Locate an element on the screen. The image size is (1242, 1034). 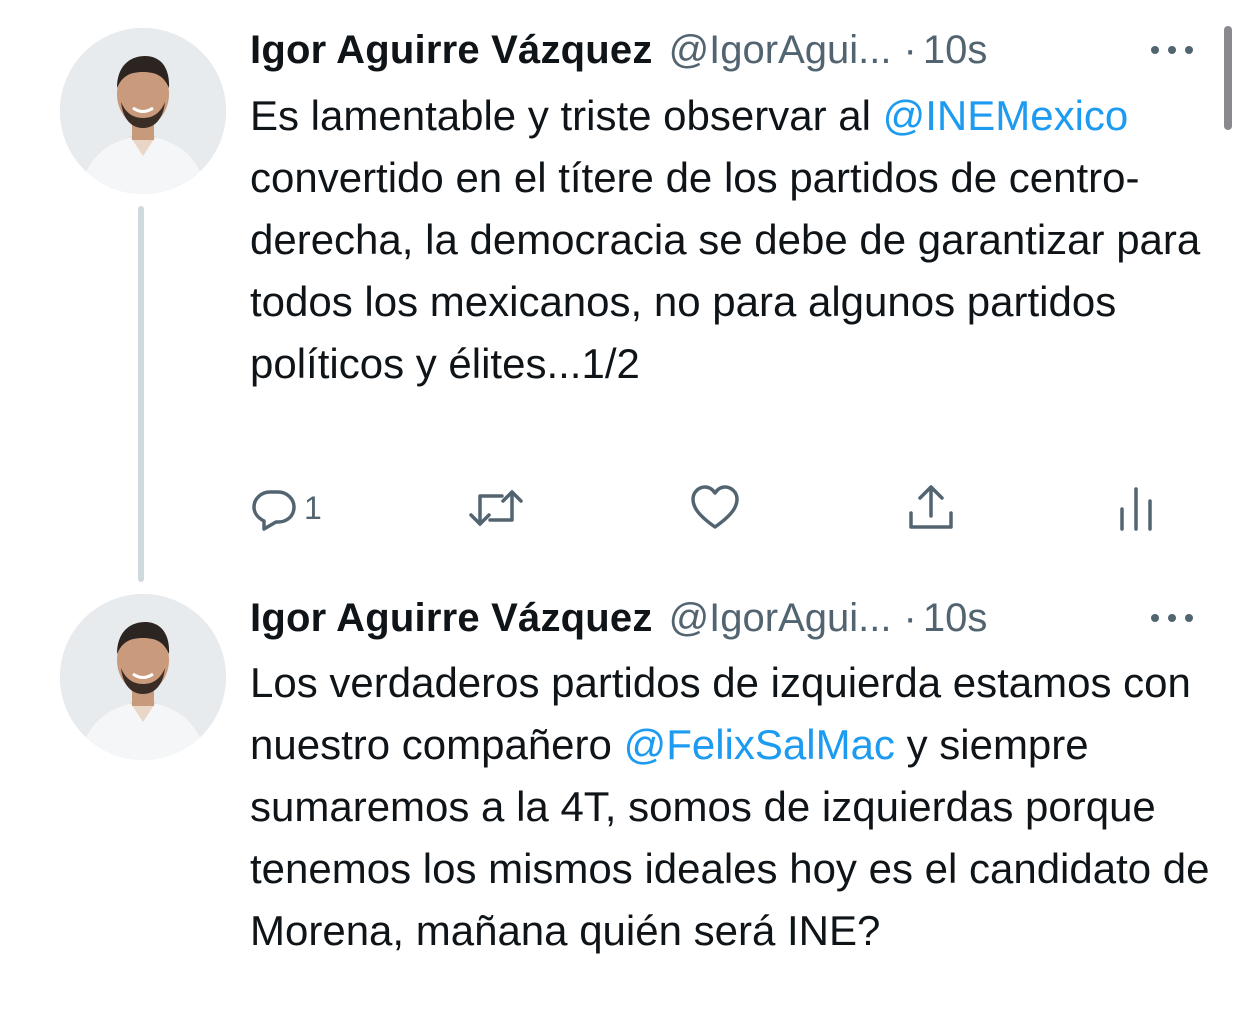
analytics-button is located at coordinates (1136, 508).